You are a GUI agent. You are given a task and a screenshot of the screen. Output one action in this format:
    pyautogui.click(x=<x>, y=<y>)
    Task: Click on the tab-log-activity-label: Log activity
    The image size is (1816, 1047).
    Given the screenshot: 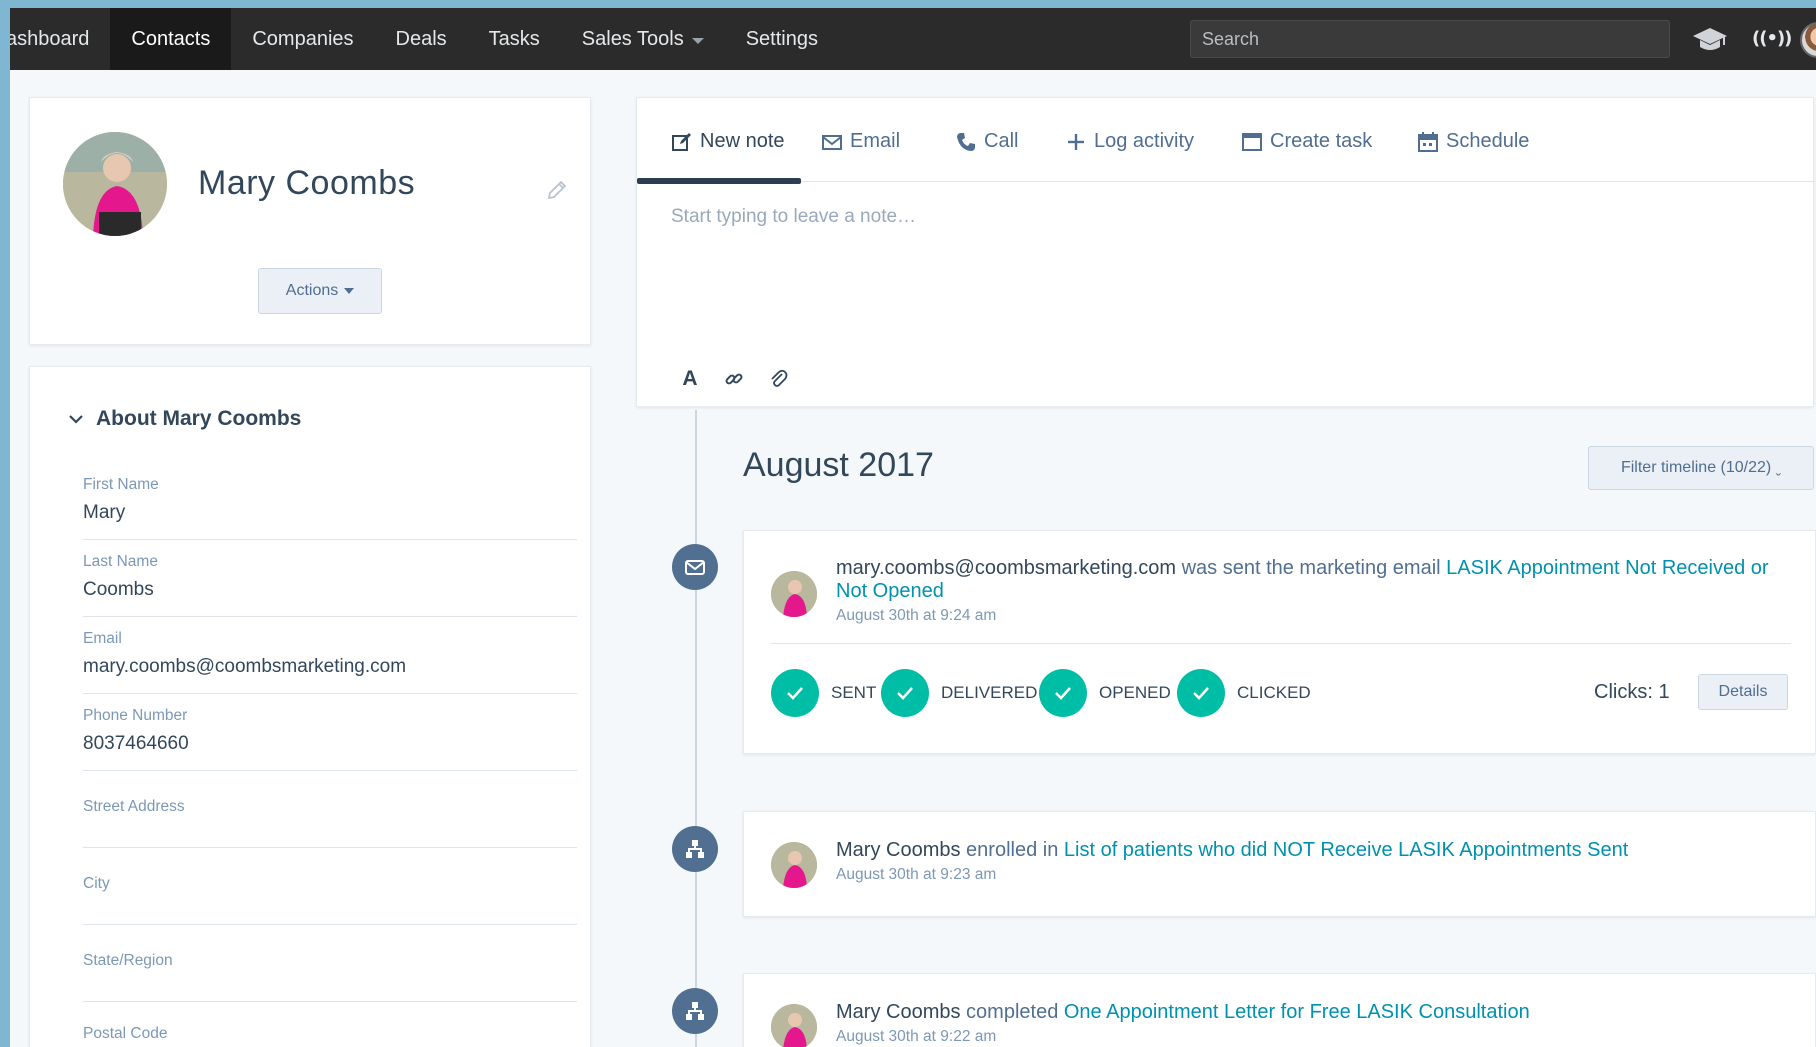 What is the action you would take?
    pyautogui.click(x=1144, y=141)
    